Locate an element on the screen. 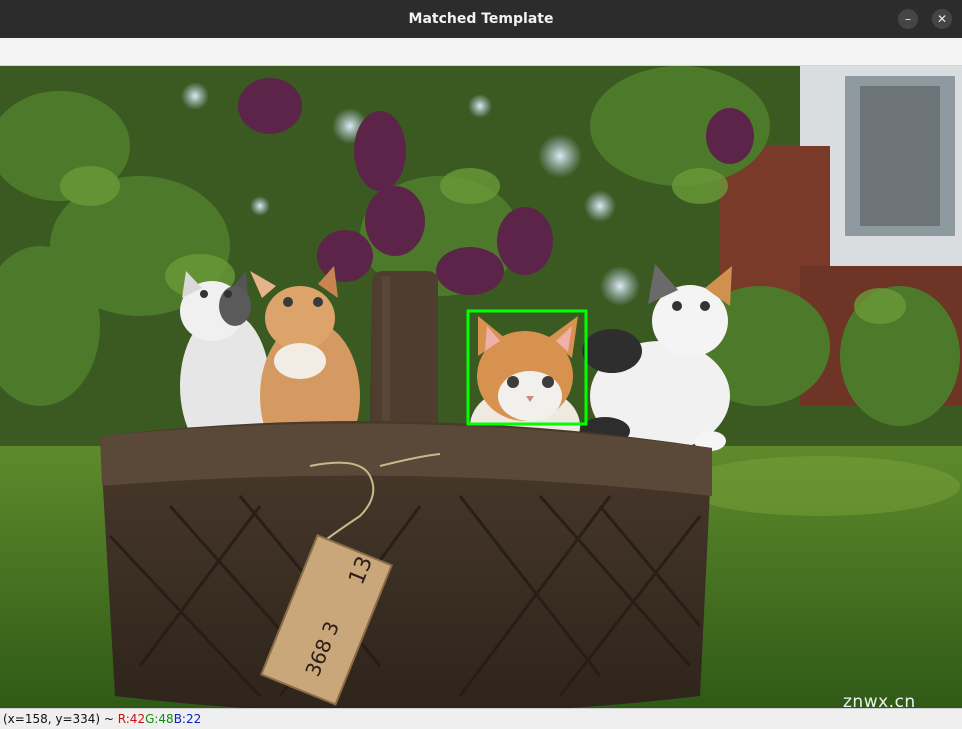 The image size is (962, 729). window-title: Matched Template is located at coordinates (481, 19).